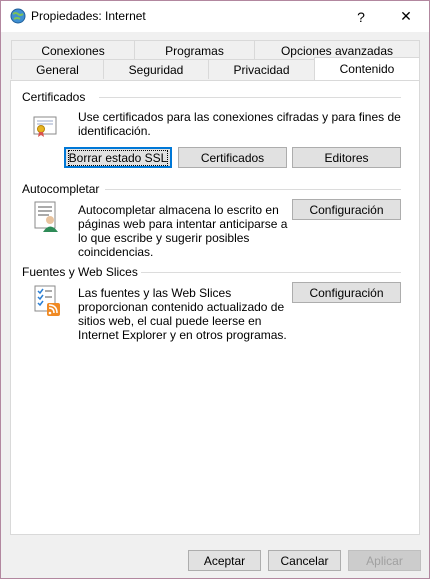  I want to click on autocompletar-group-title: Autocompletar, so click(61, 189).